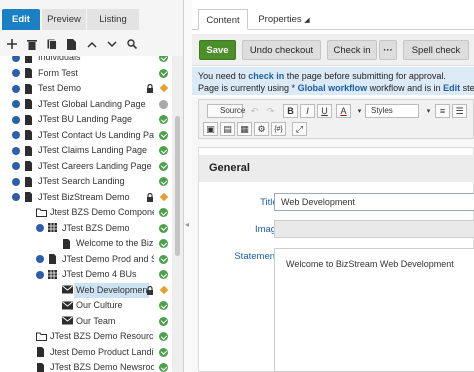 This screenshot has width=474, height=372. I want to click on step-link: Edit, so click(451, 88).